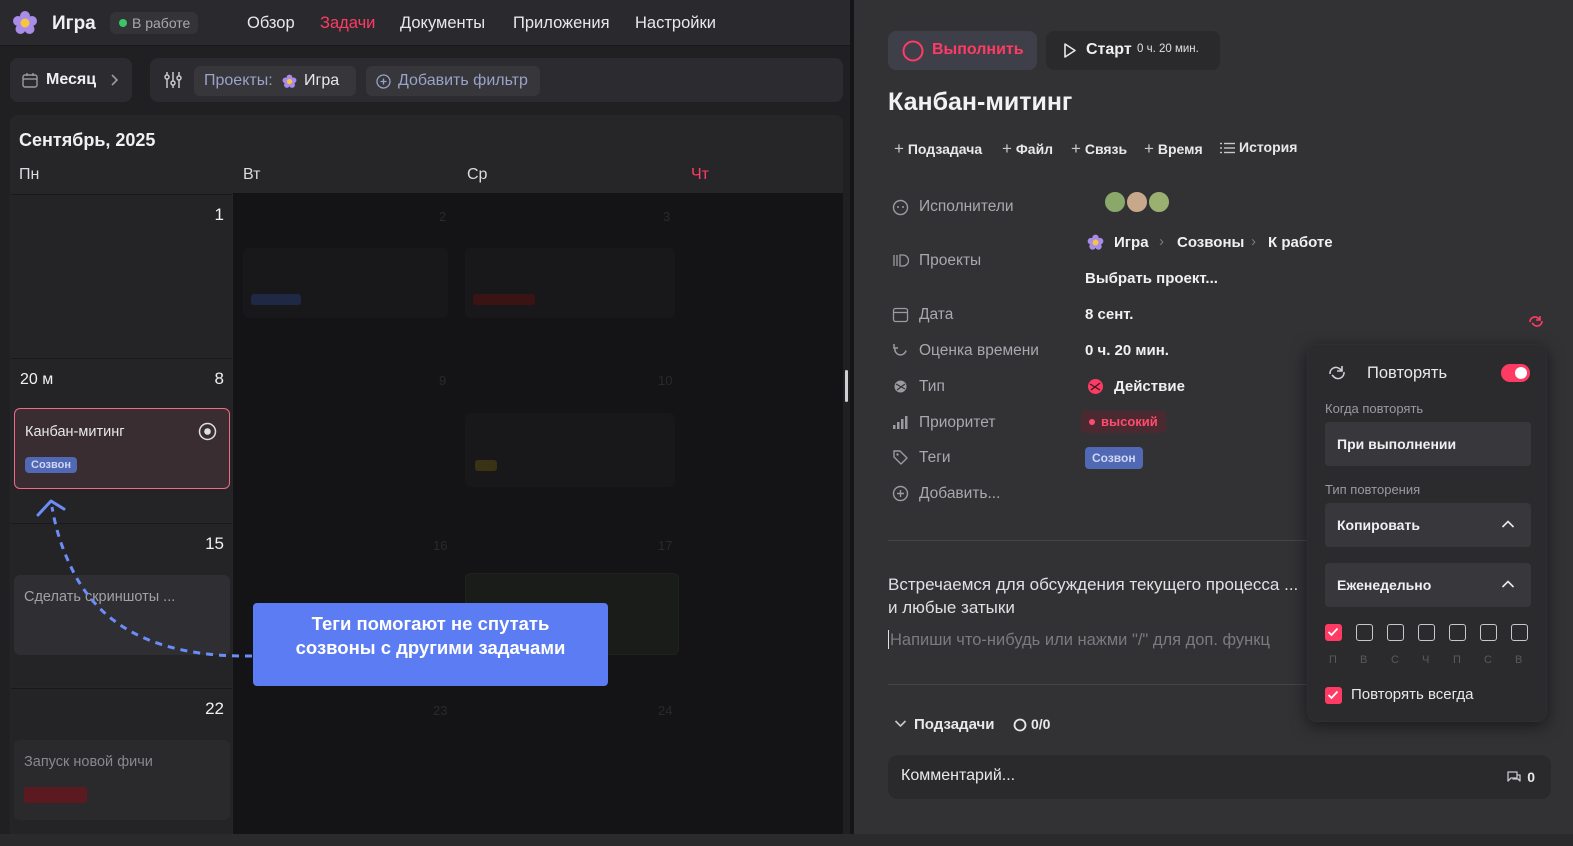 The height and width of the screenshot is (846, 1573). What do you see at coordinates (1133, 50) in the screenshot?
I see `start-timer-button: Старт 0 ч. 20 мин.` at bounding box center [1133, 50].